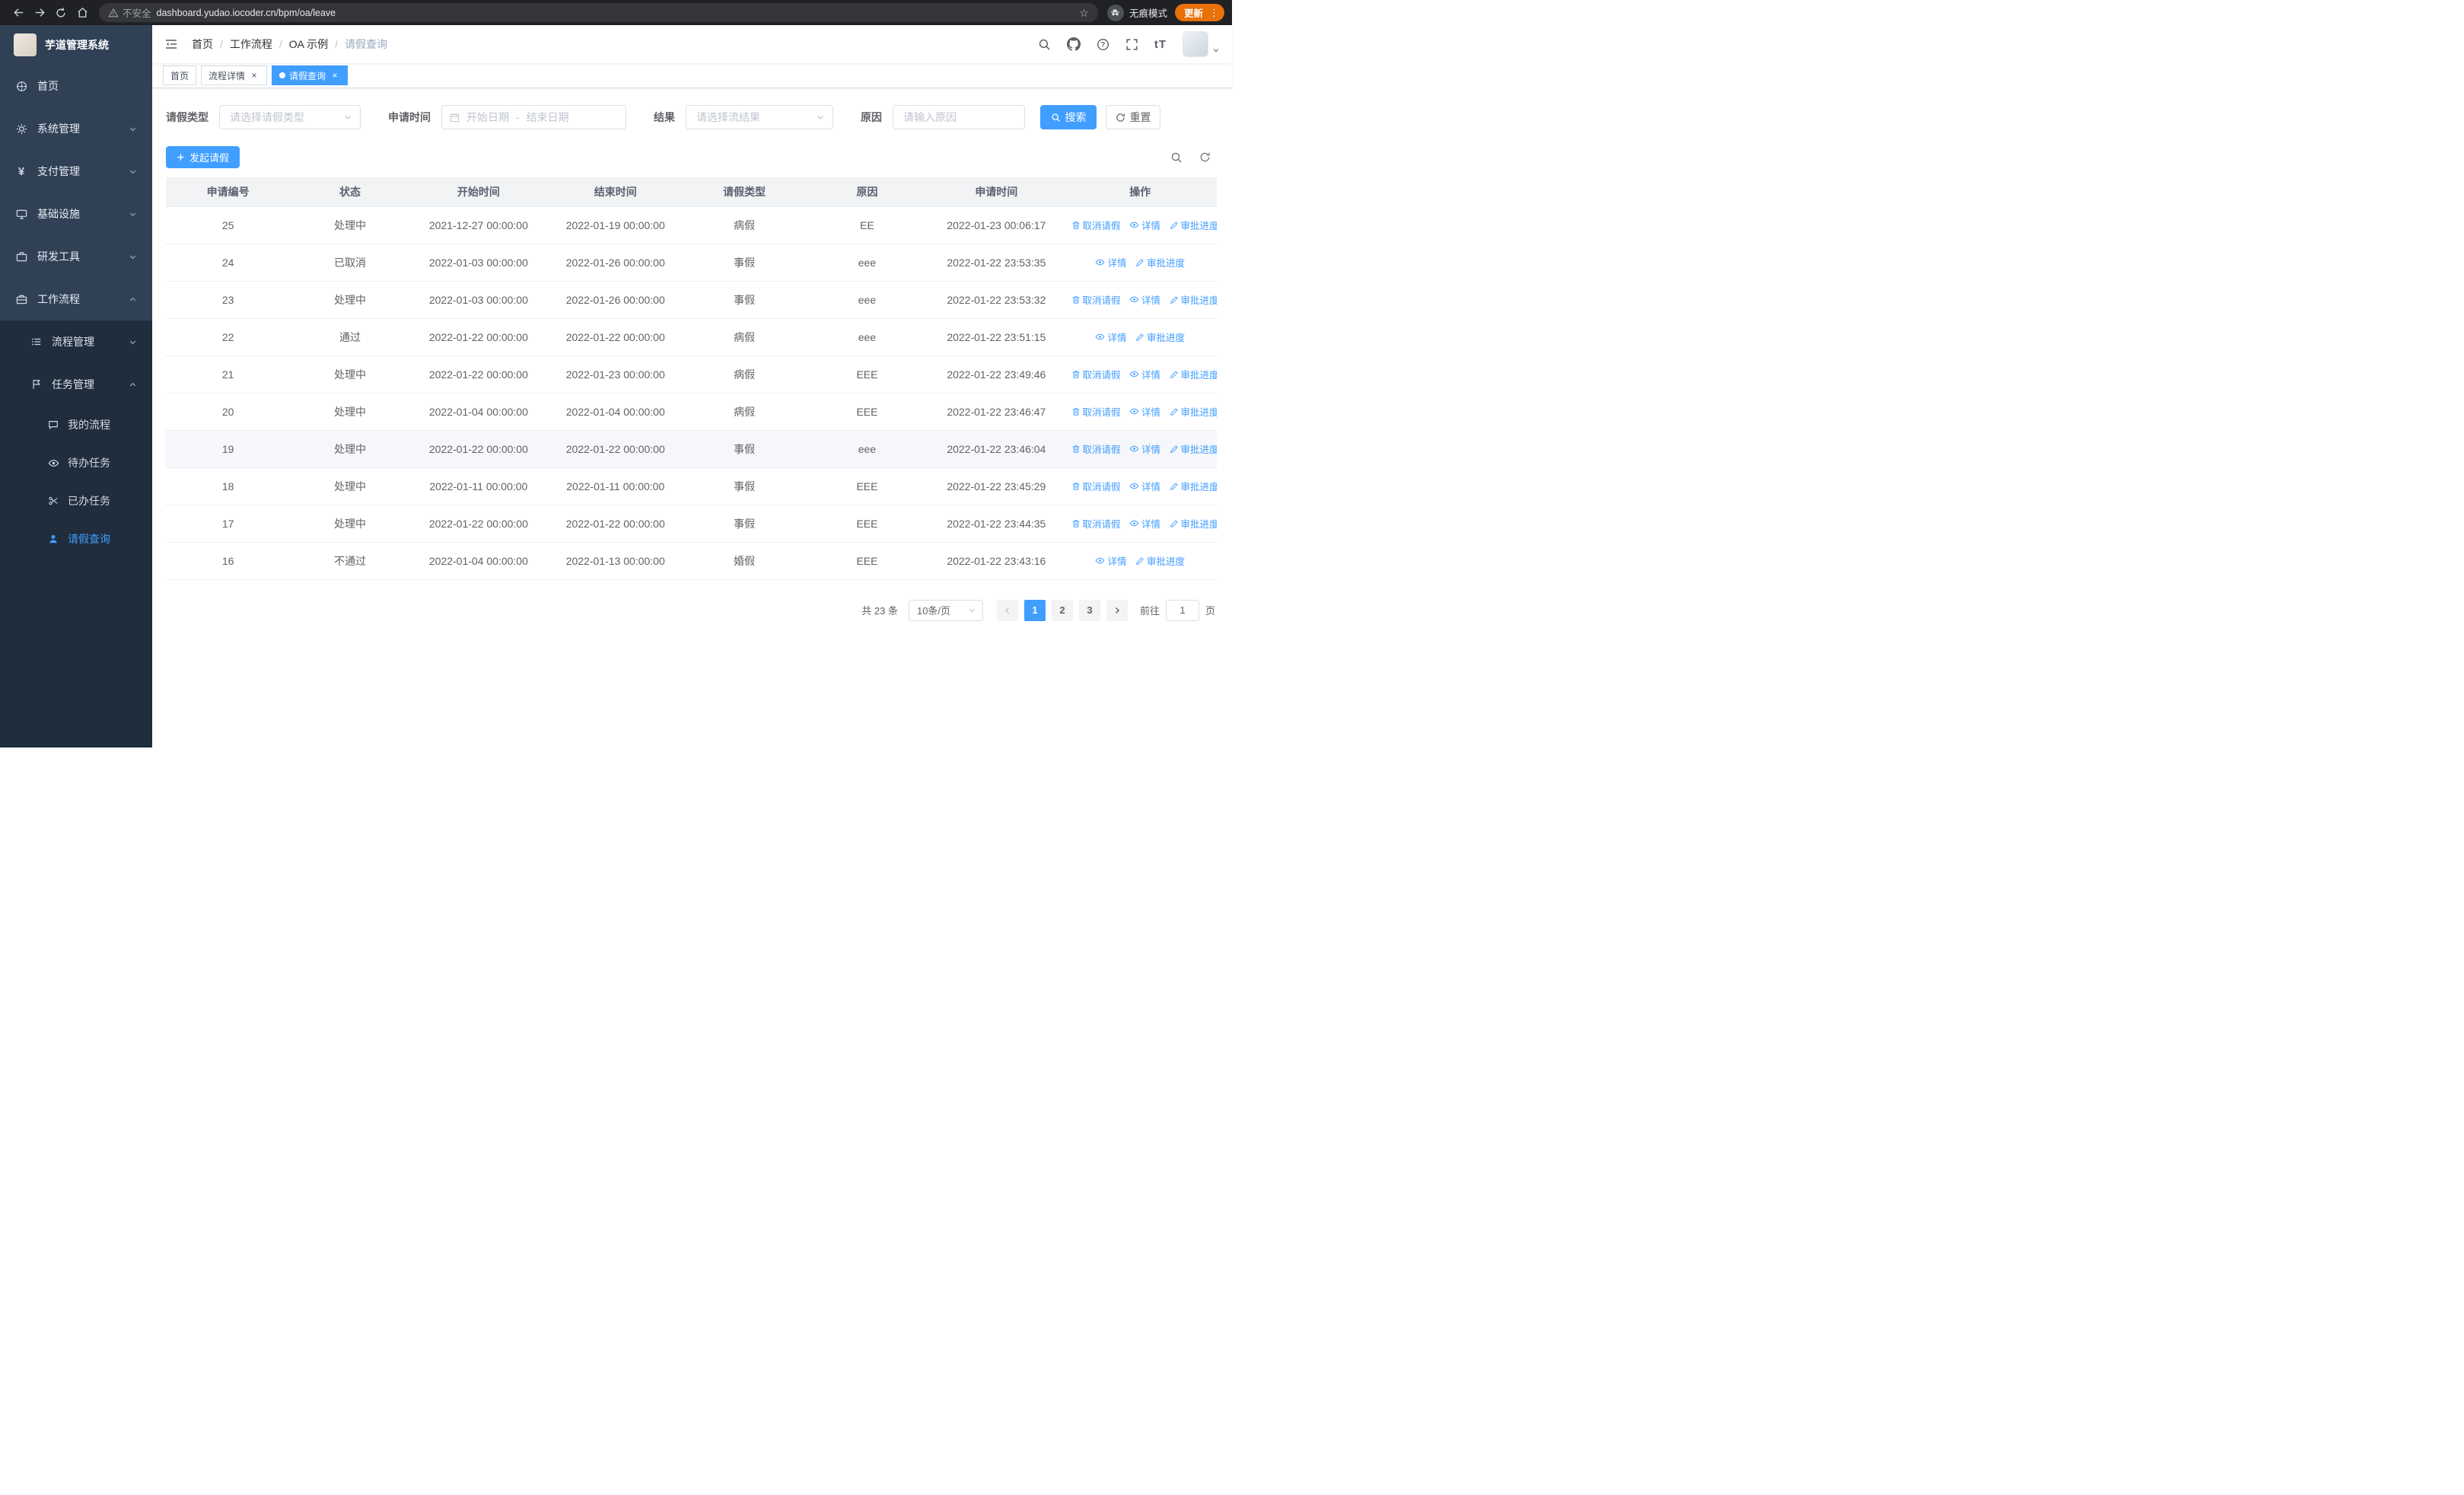  I want to click on fullscreen-button, so click(1131, 45).